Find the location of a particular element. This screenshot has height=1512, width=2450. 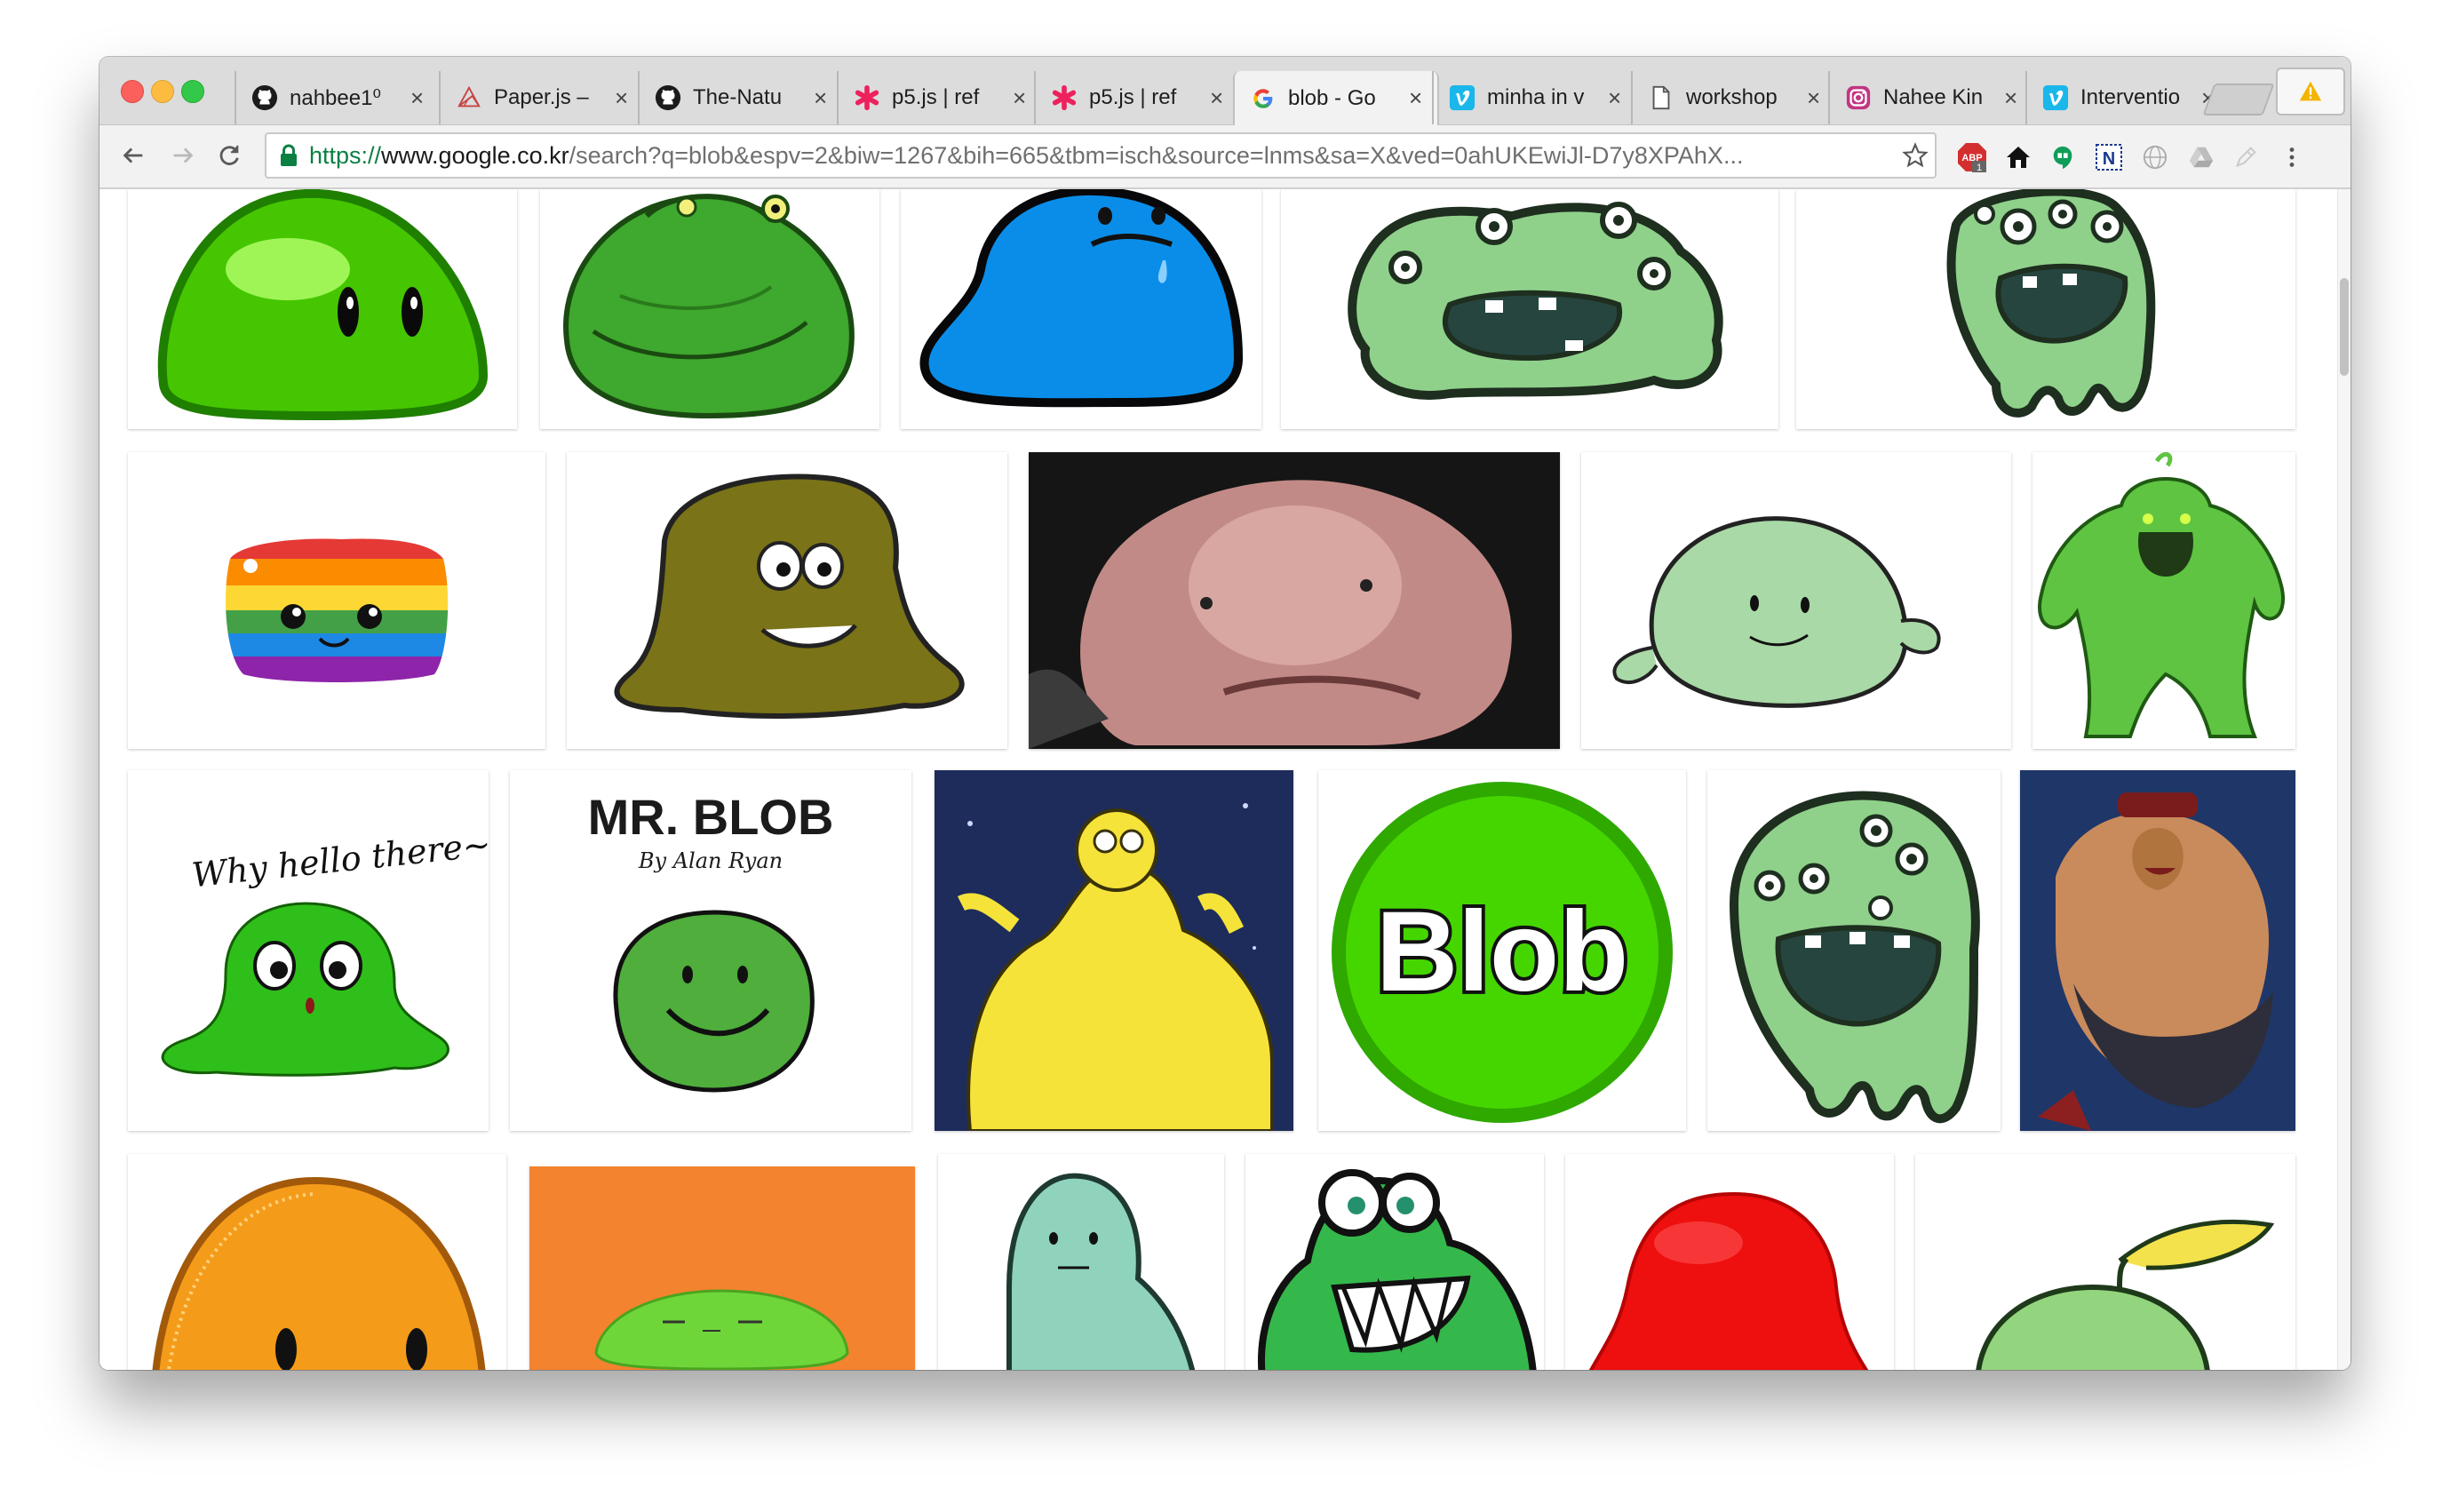

reload-button is located at coordinates (229, 155).